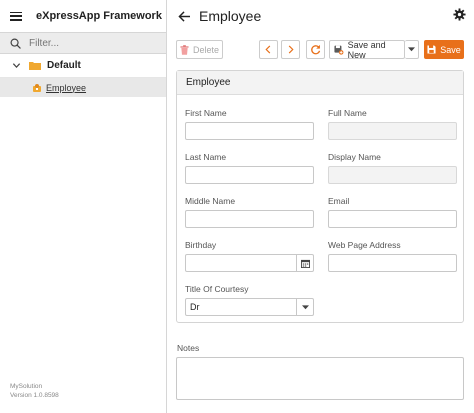 The width and height of the screenshot is (474, 413). I want to click on full-name-field, so click(392, 131).